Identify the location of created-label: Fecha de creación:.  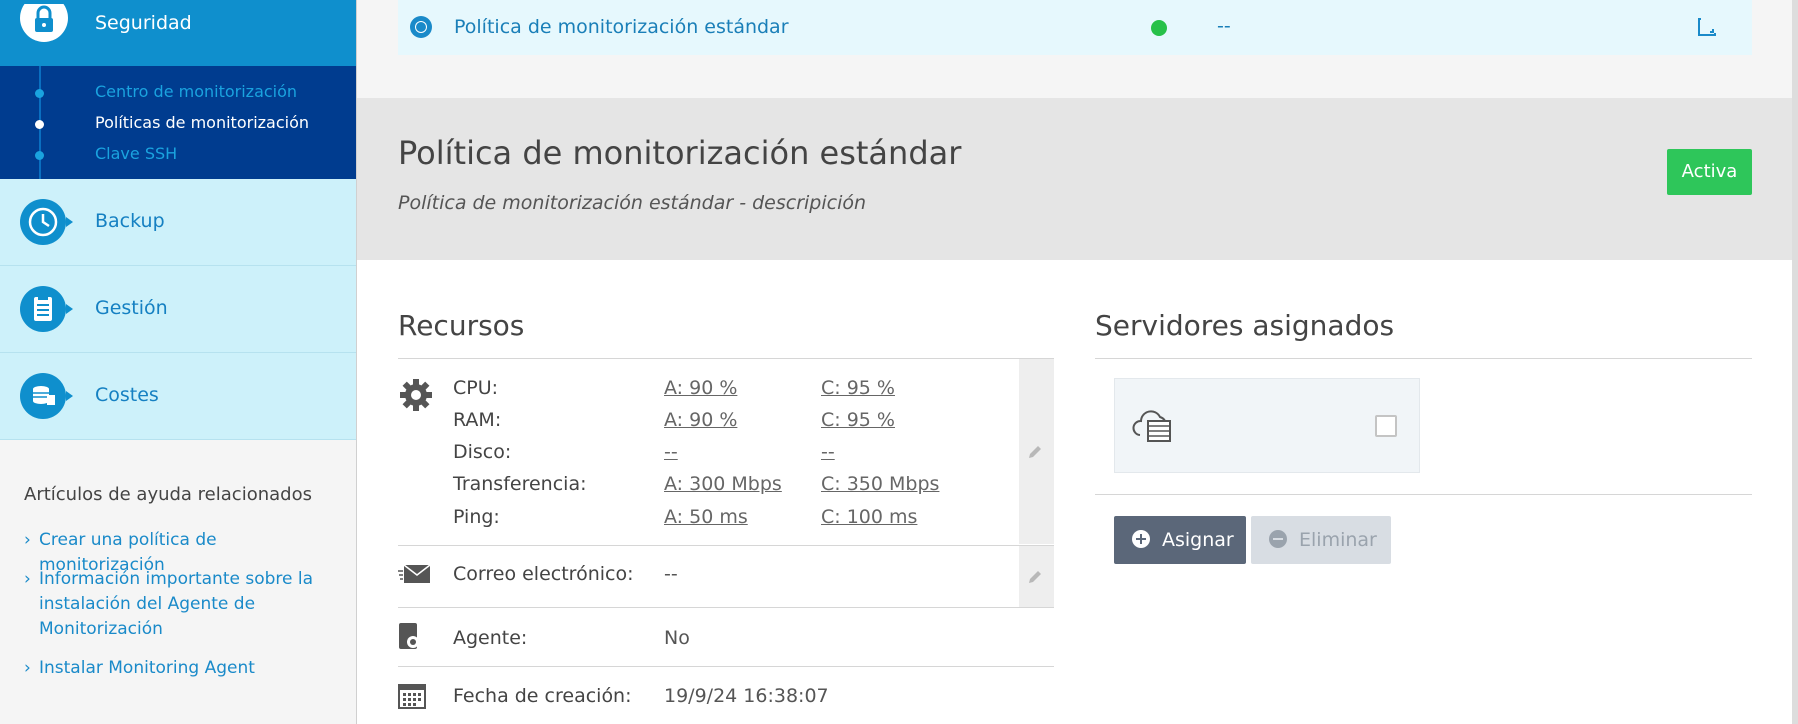
(542, 696).